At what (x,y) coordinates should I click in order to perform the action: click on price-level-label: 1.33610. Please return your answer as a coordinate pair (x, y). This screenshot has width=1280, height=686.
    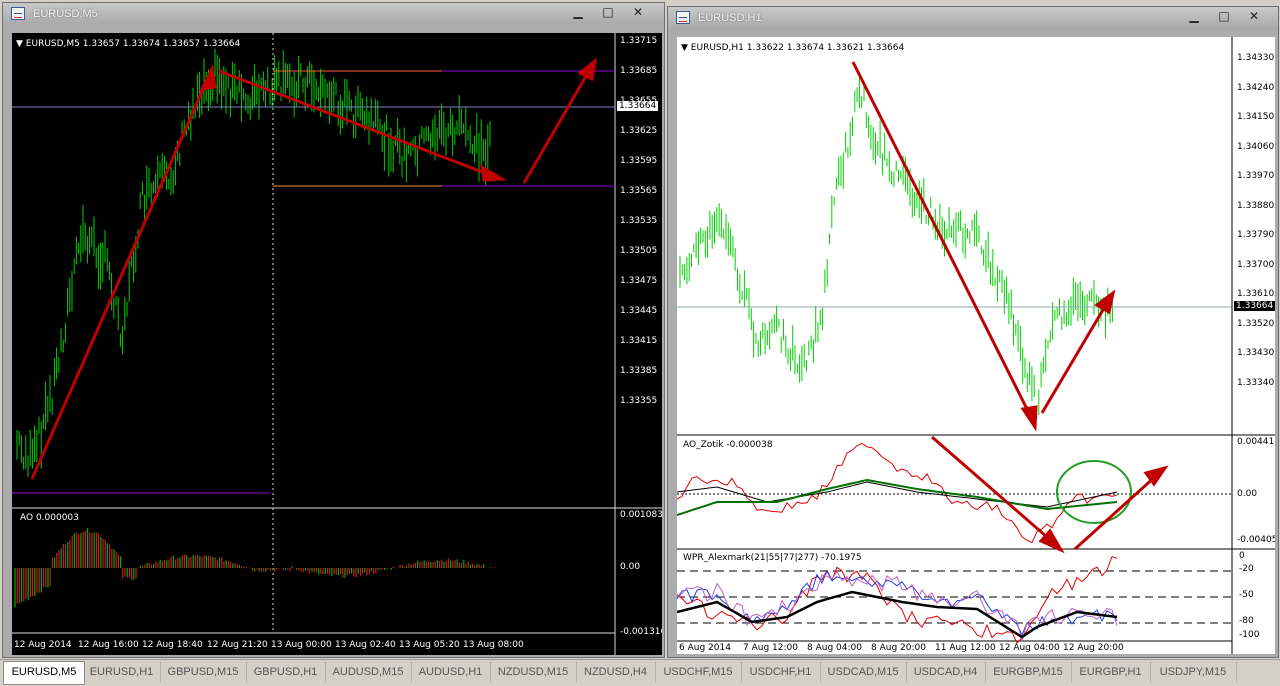
    Looking at the image, I should click on (1256, 294).